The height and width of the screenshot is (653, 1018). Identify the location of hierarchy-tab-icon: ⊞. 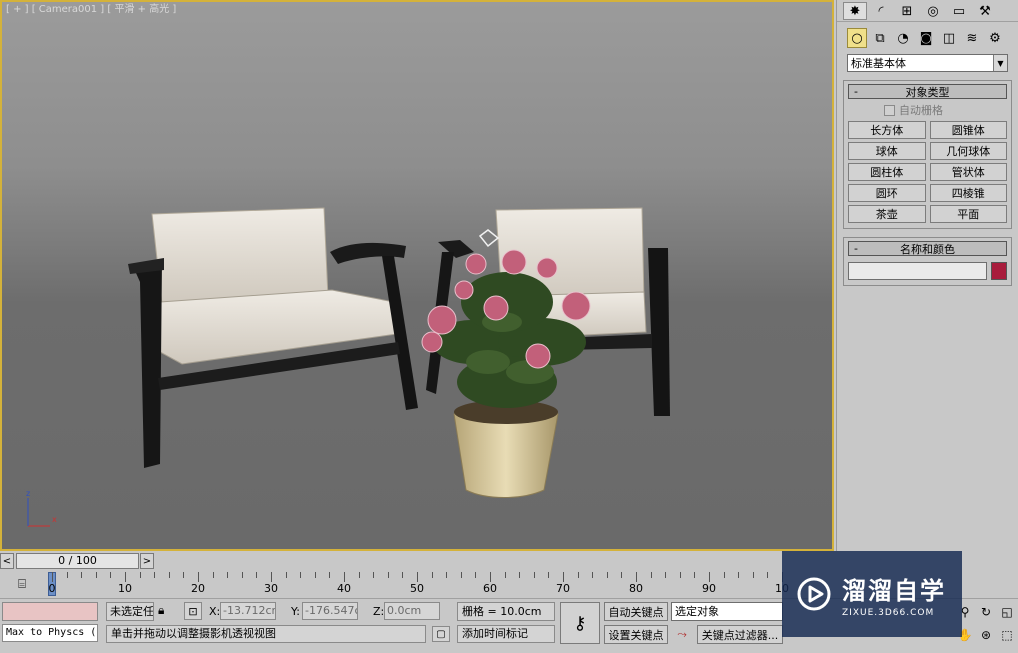
(907, 11).